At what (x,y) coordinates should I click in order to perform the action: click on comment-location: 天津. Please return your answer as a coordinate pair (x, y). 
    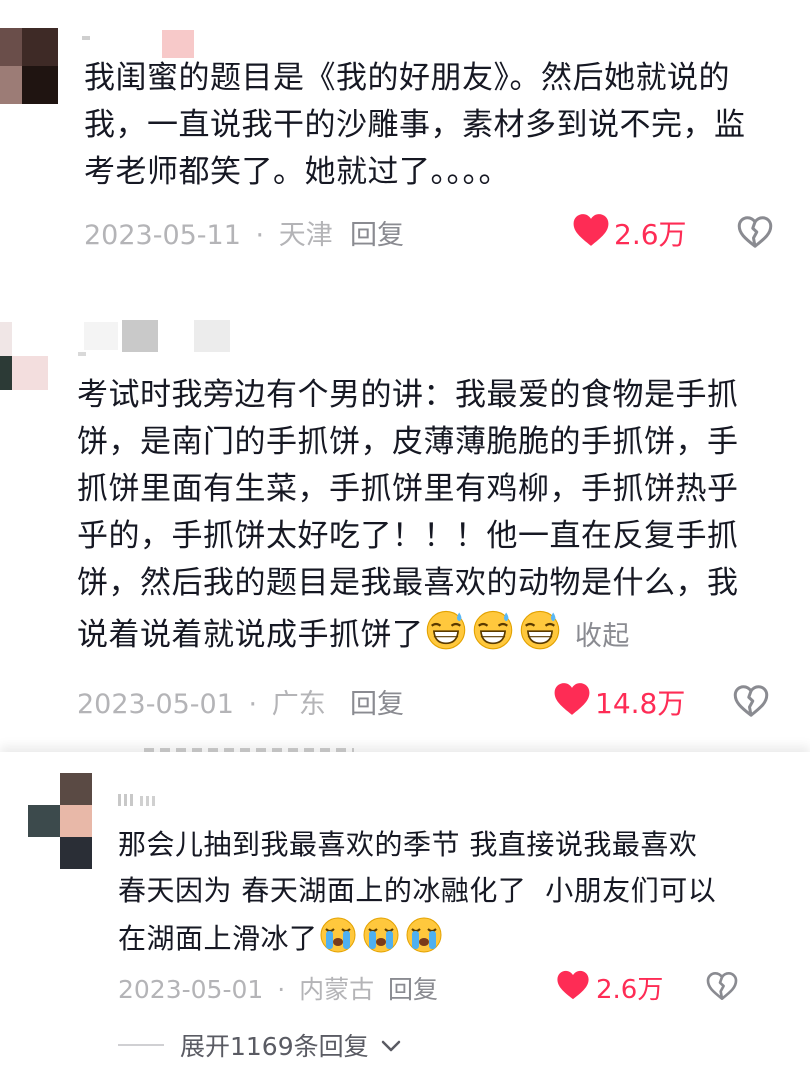
    Looking at the image, I should click on (305, 235).